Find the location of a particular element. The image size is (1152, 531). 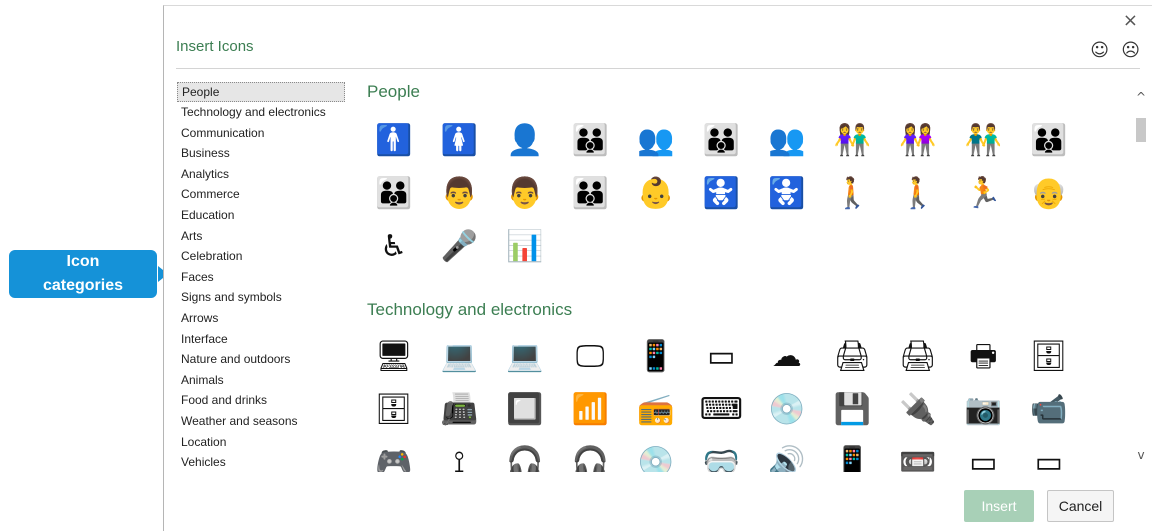

two-women-icon: 👭 is located at coordinates (918, 140).